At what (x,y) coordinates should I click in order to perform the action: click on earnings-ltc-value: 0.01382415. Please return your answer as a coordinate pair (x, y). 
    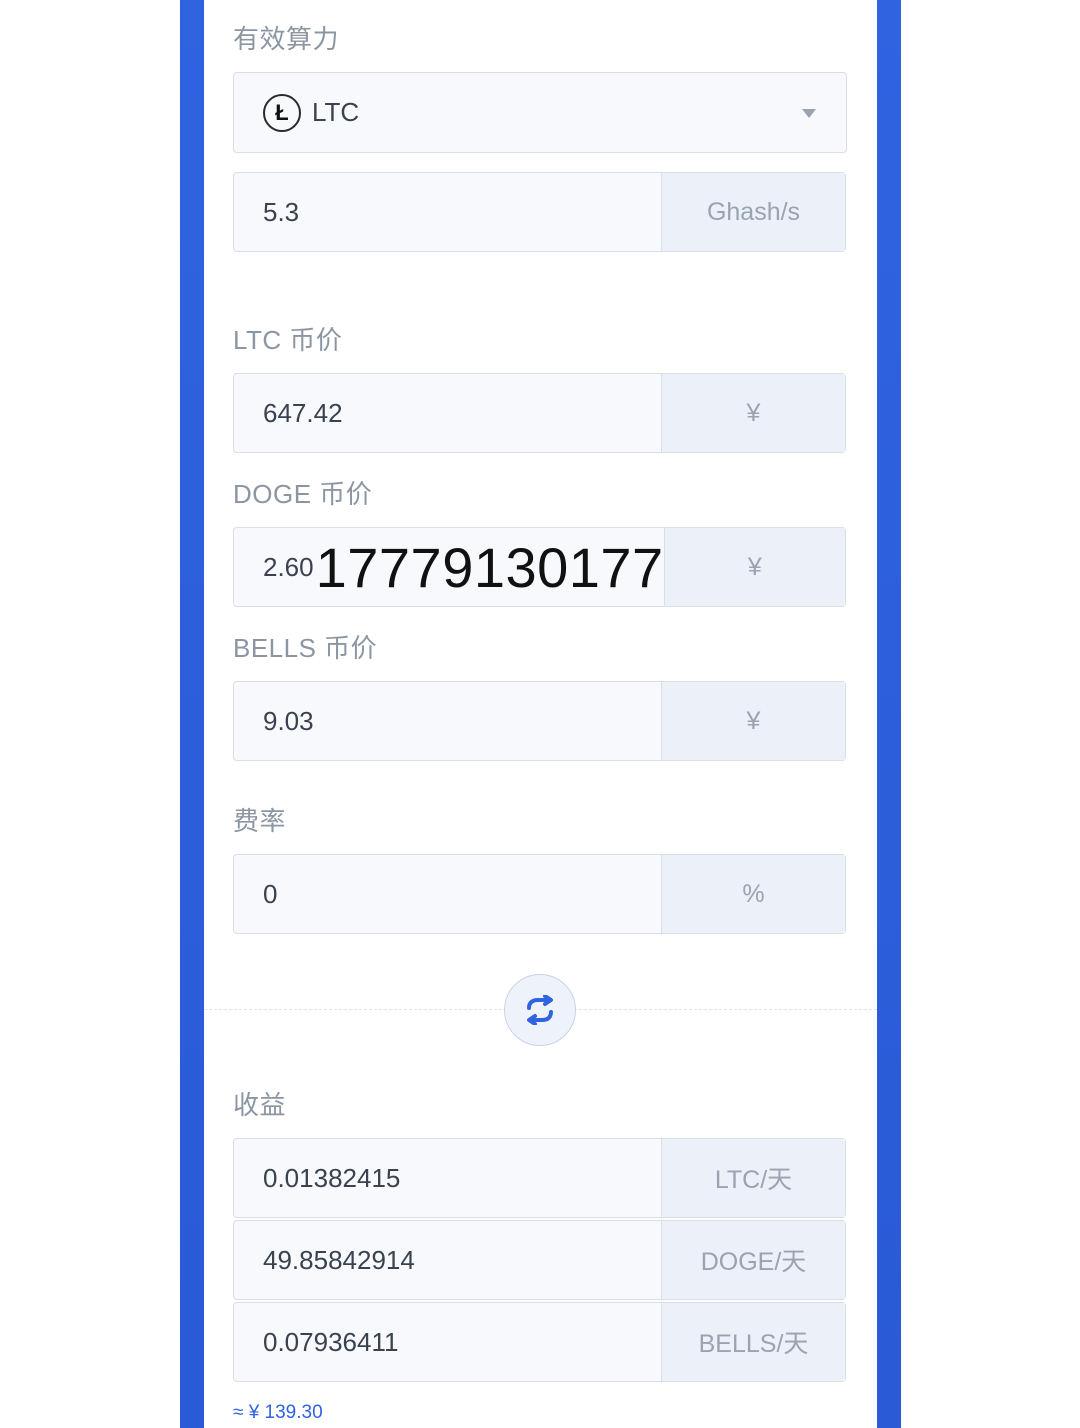
    Looking at the image, I should click on (448, 1178).